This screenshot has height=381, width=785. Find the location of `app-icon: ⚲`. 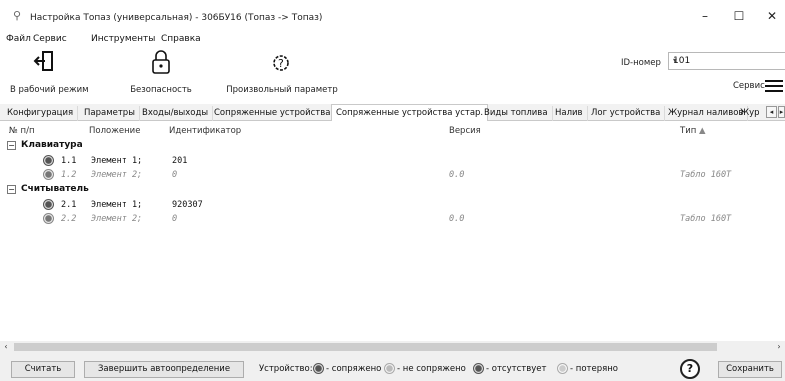

app-icon: ⚲ is located at coordinates (17, 15).